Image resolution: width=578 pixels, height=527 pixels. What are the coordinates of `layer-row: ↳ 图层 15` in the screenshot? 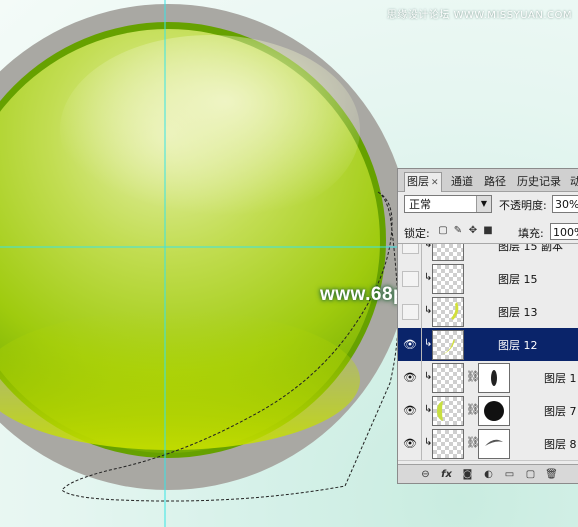 It's located at (488, 279).